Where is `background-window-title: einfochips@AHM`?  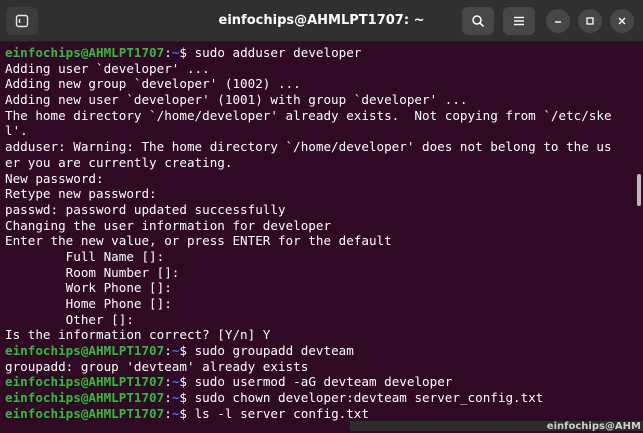
background-window-title: einfochips@AHM is located at coordinates (593, 426).